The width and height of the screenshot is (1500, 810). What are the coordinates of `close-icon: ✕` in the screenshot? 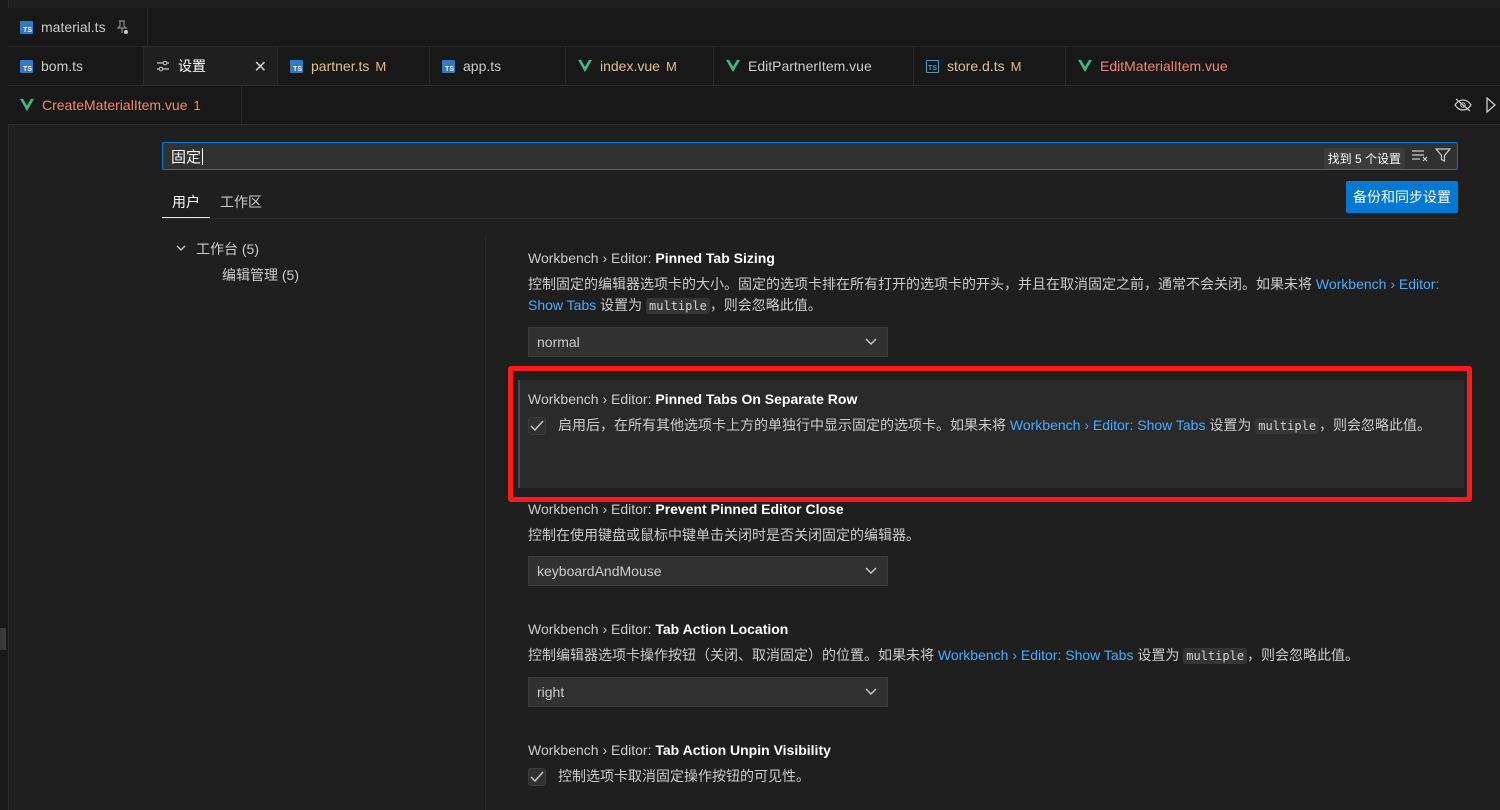 It's located at (260, 67).